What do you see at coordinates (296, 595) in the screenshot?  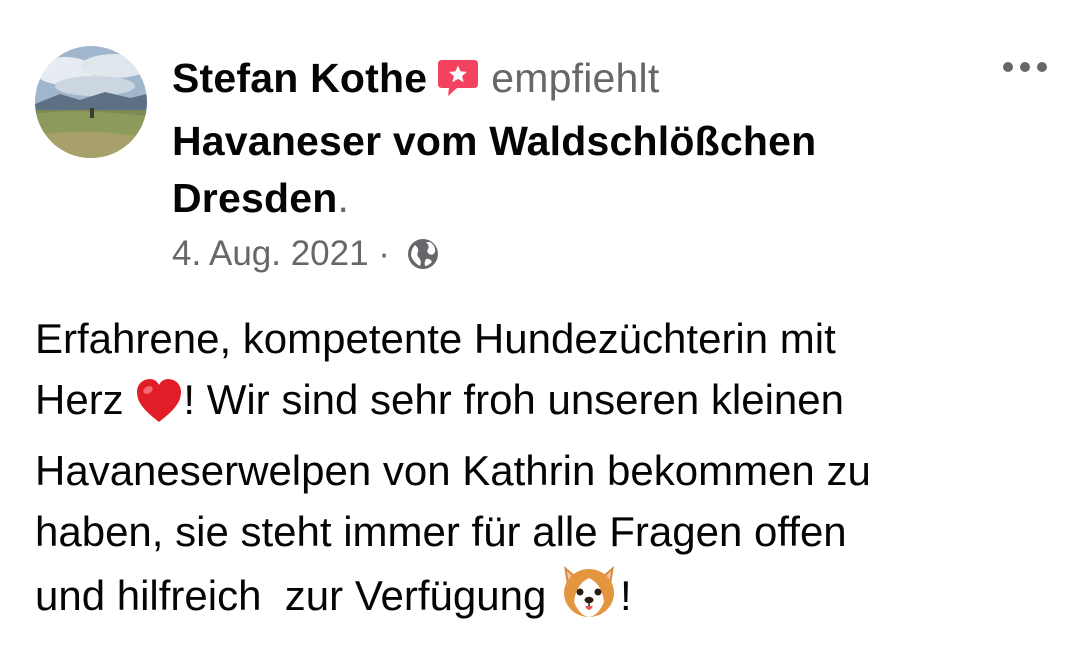 I see `post-text-line: und hilfreich zur Verfügung` at bounding box center [296, 595].